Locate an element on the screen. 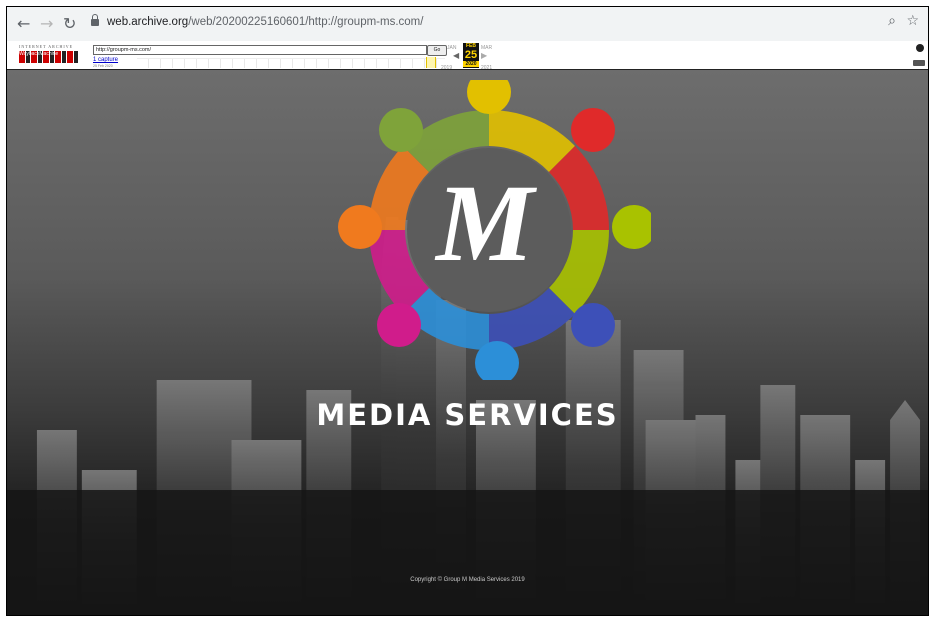 This screenshot has width=935, height=620. wayback-current-year: 2020 is located at coordinates (471, 64).